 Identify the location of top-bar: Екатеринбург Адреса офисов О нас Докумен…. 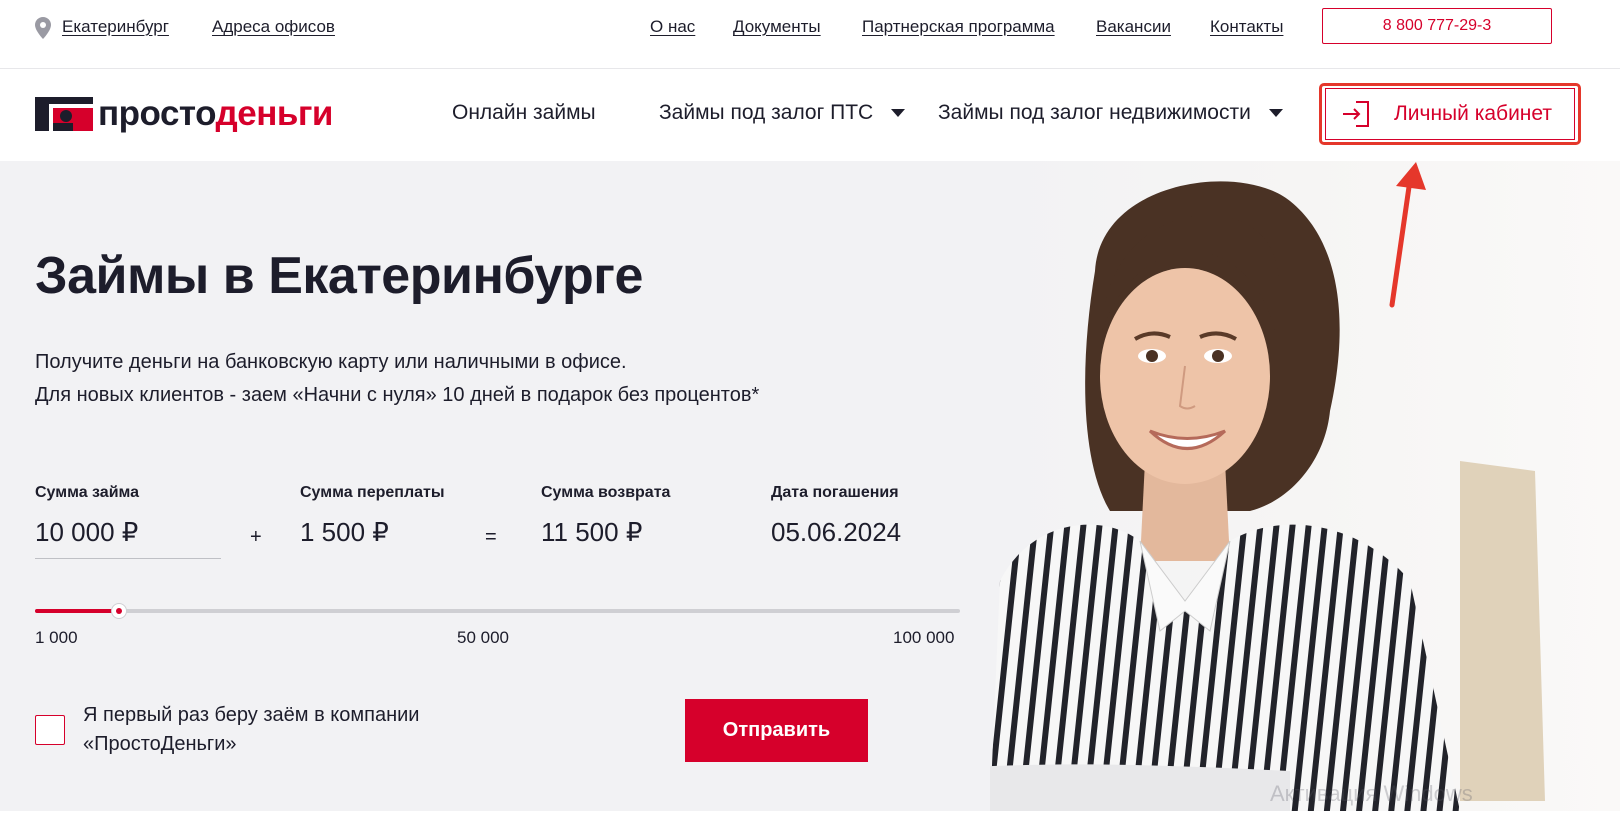
(810, 34).